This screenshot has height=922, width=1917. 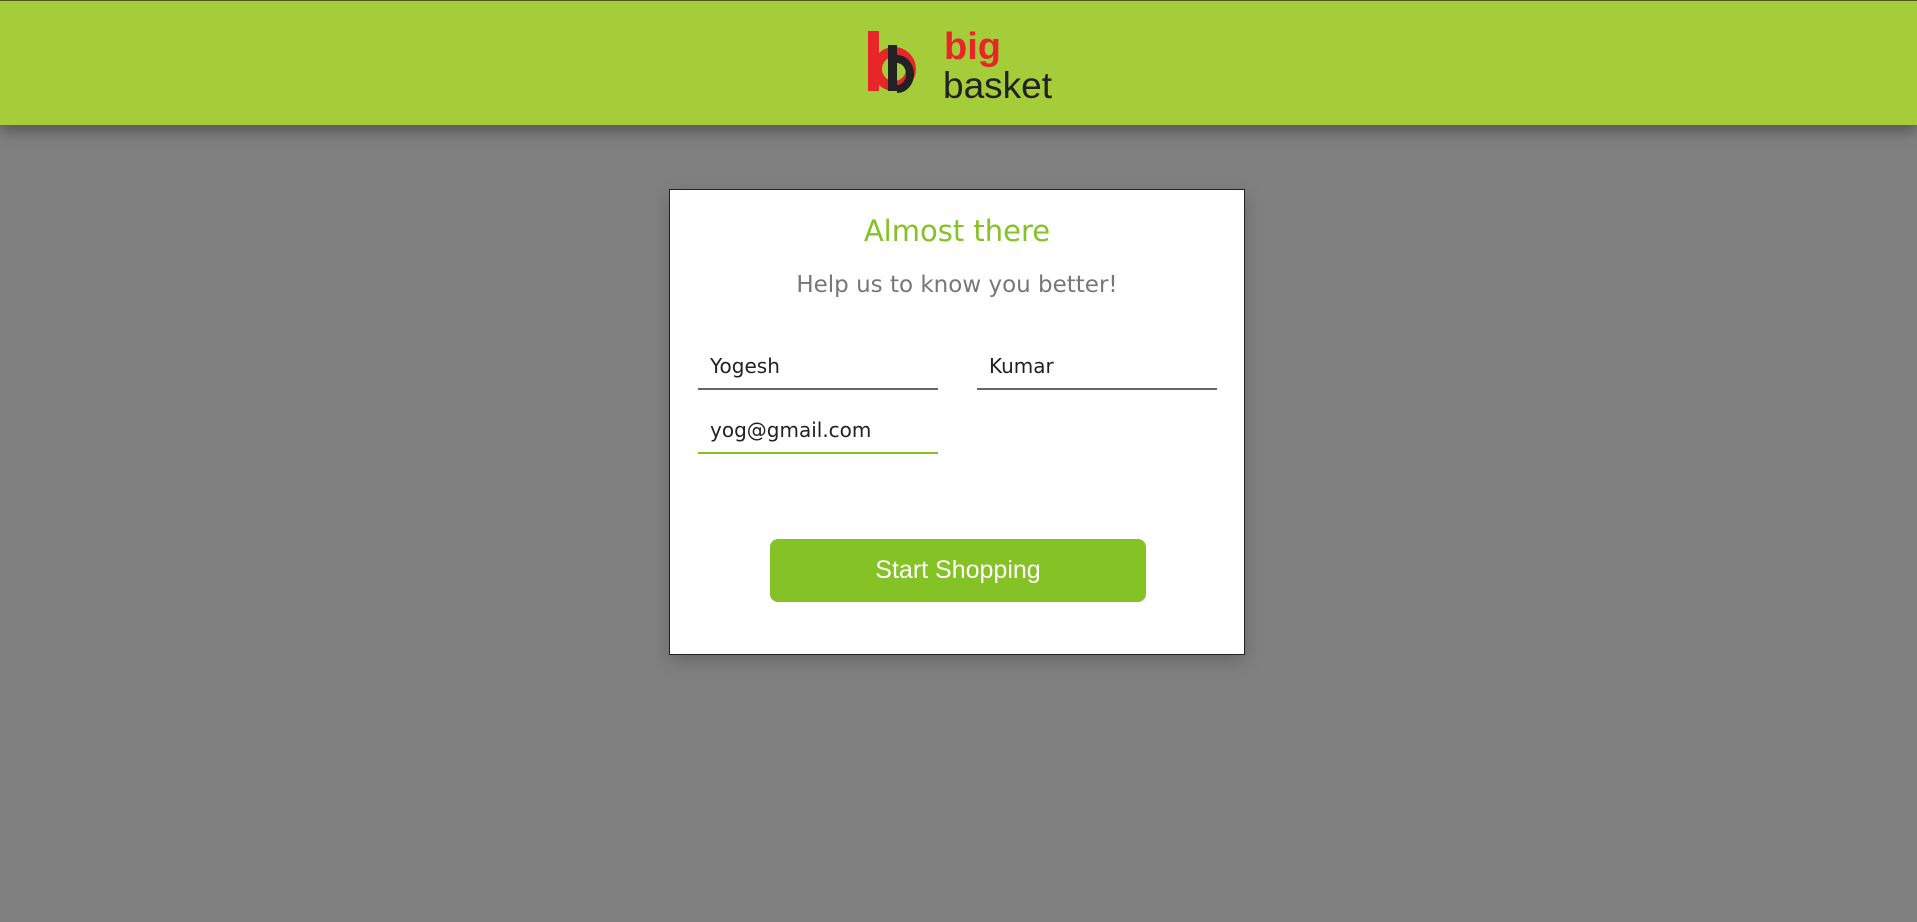 I want to click on start-shopping-button: Start Shopping, so click(x=958, y=570).